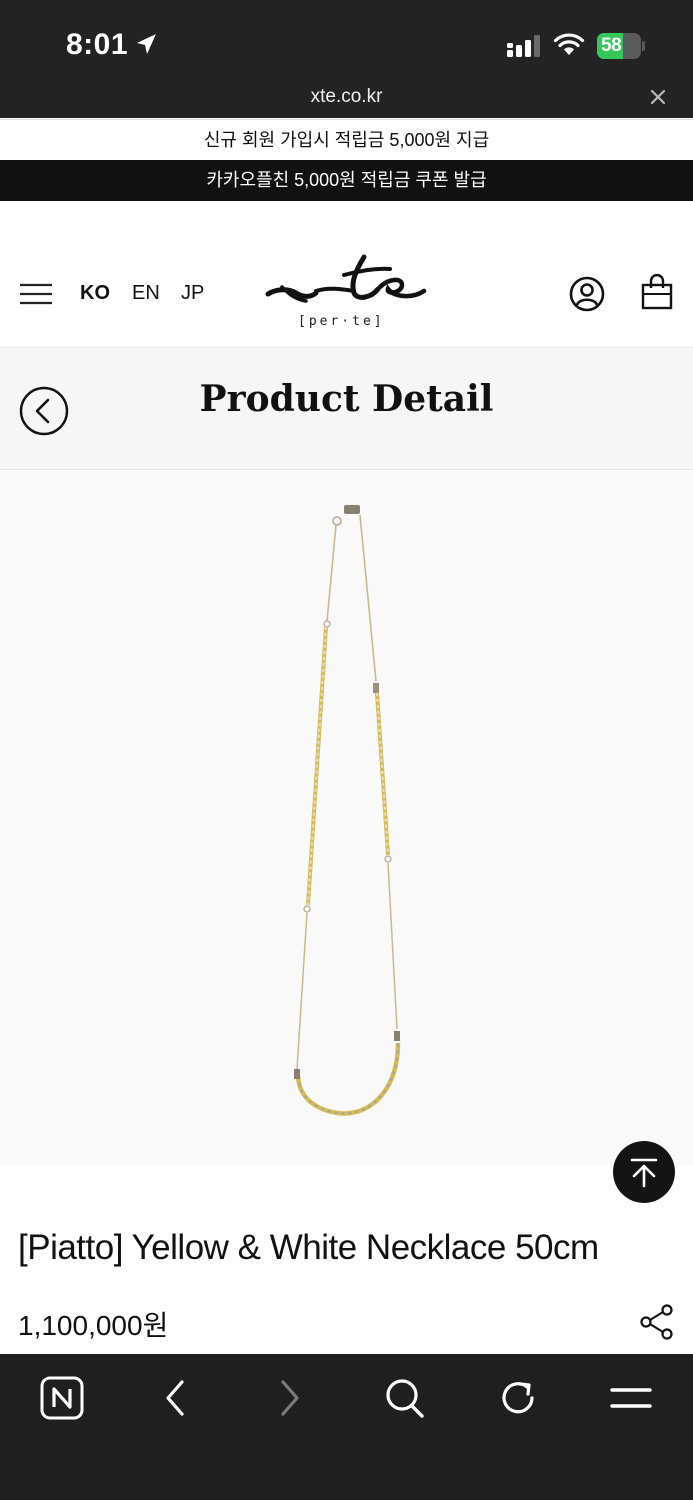 This screenshot has height=1500, width=693. Describe the element at coordinates (346, 1427) in the screenshot. I see `browser-toolbar` at that location.